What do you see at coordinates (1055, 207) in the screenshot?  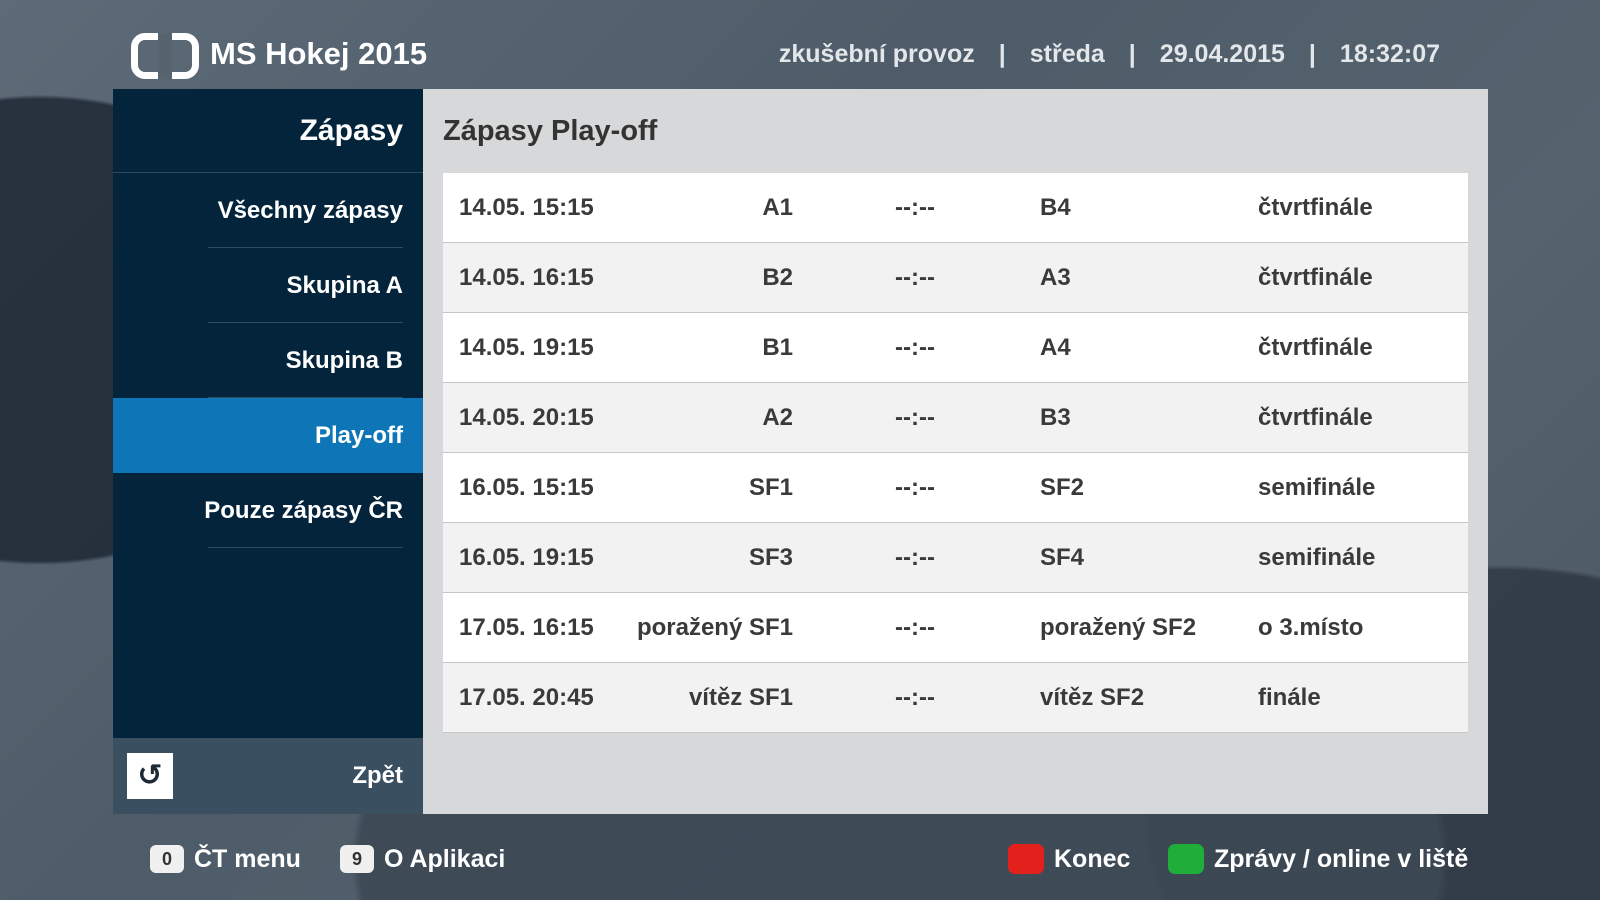 I see `away-team: B4` at bounding box center [1055, 207].